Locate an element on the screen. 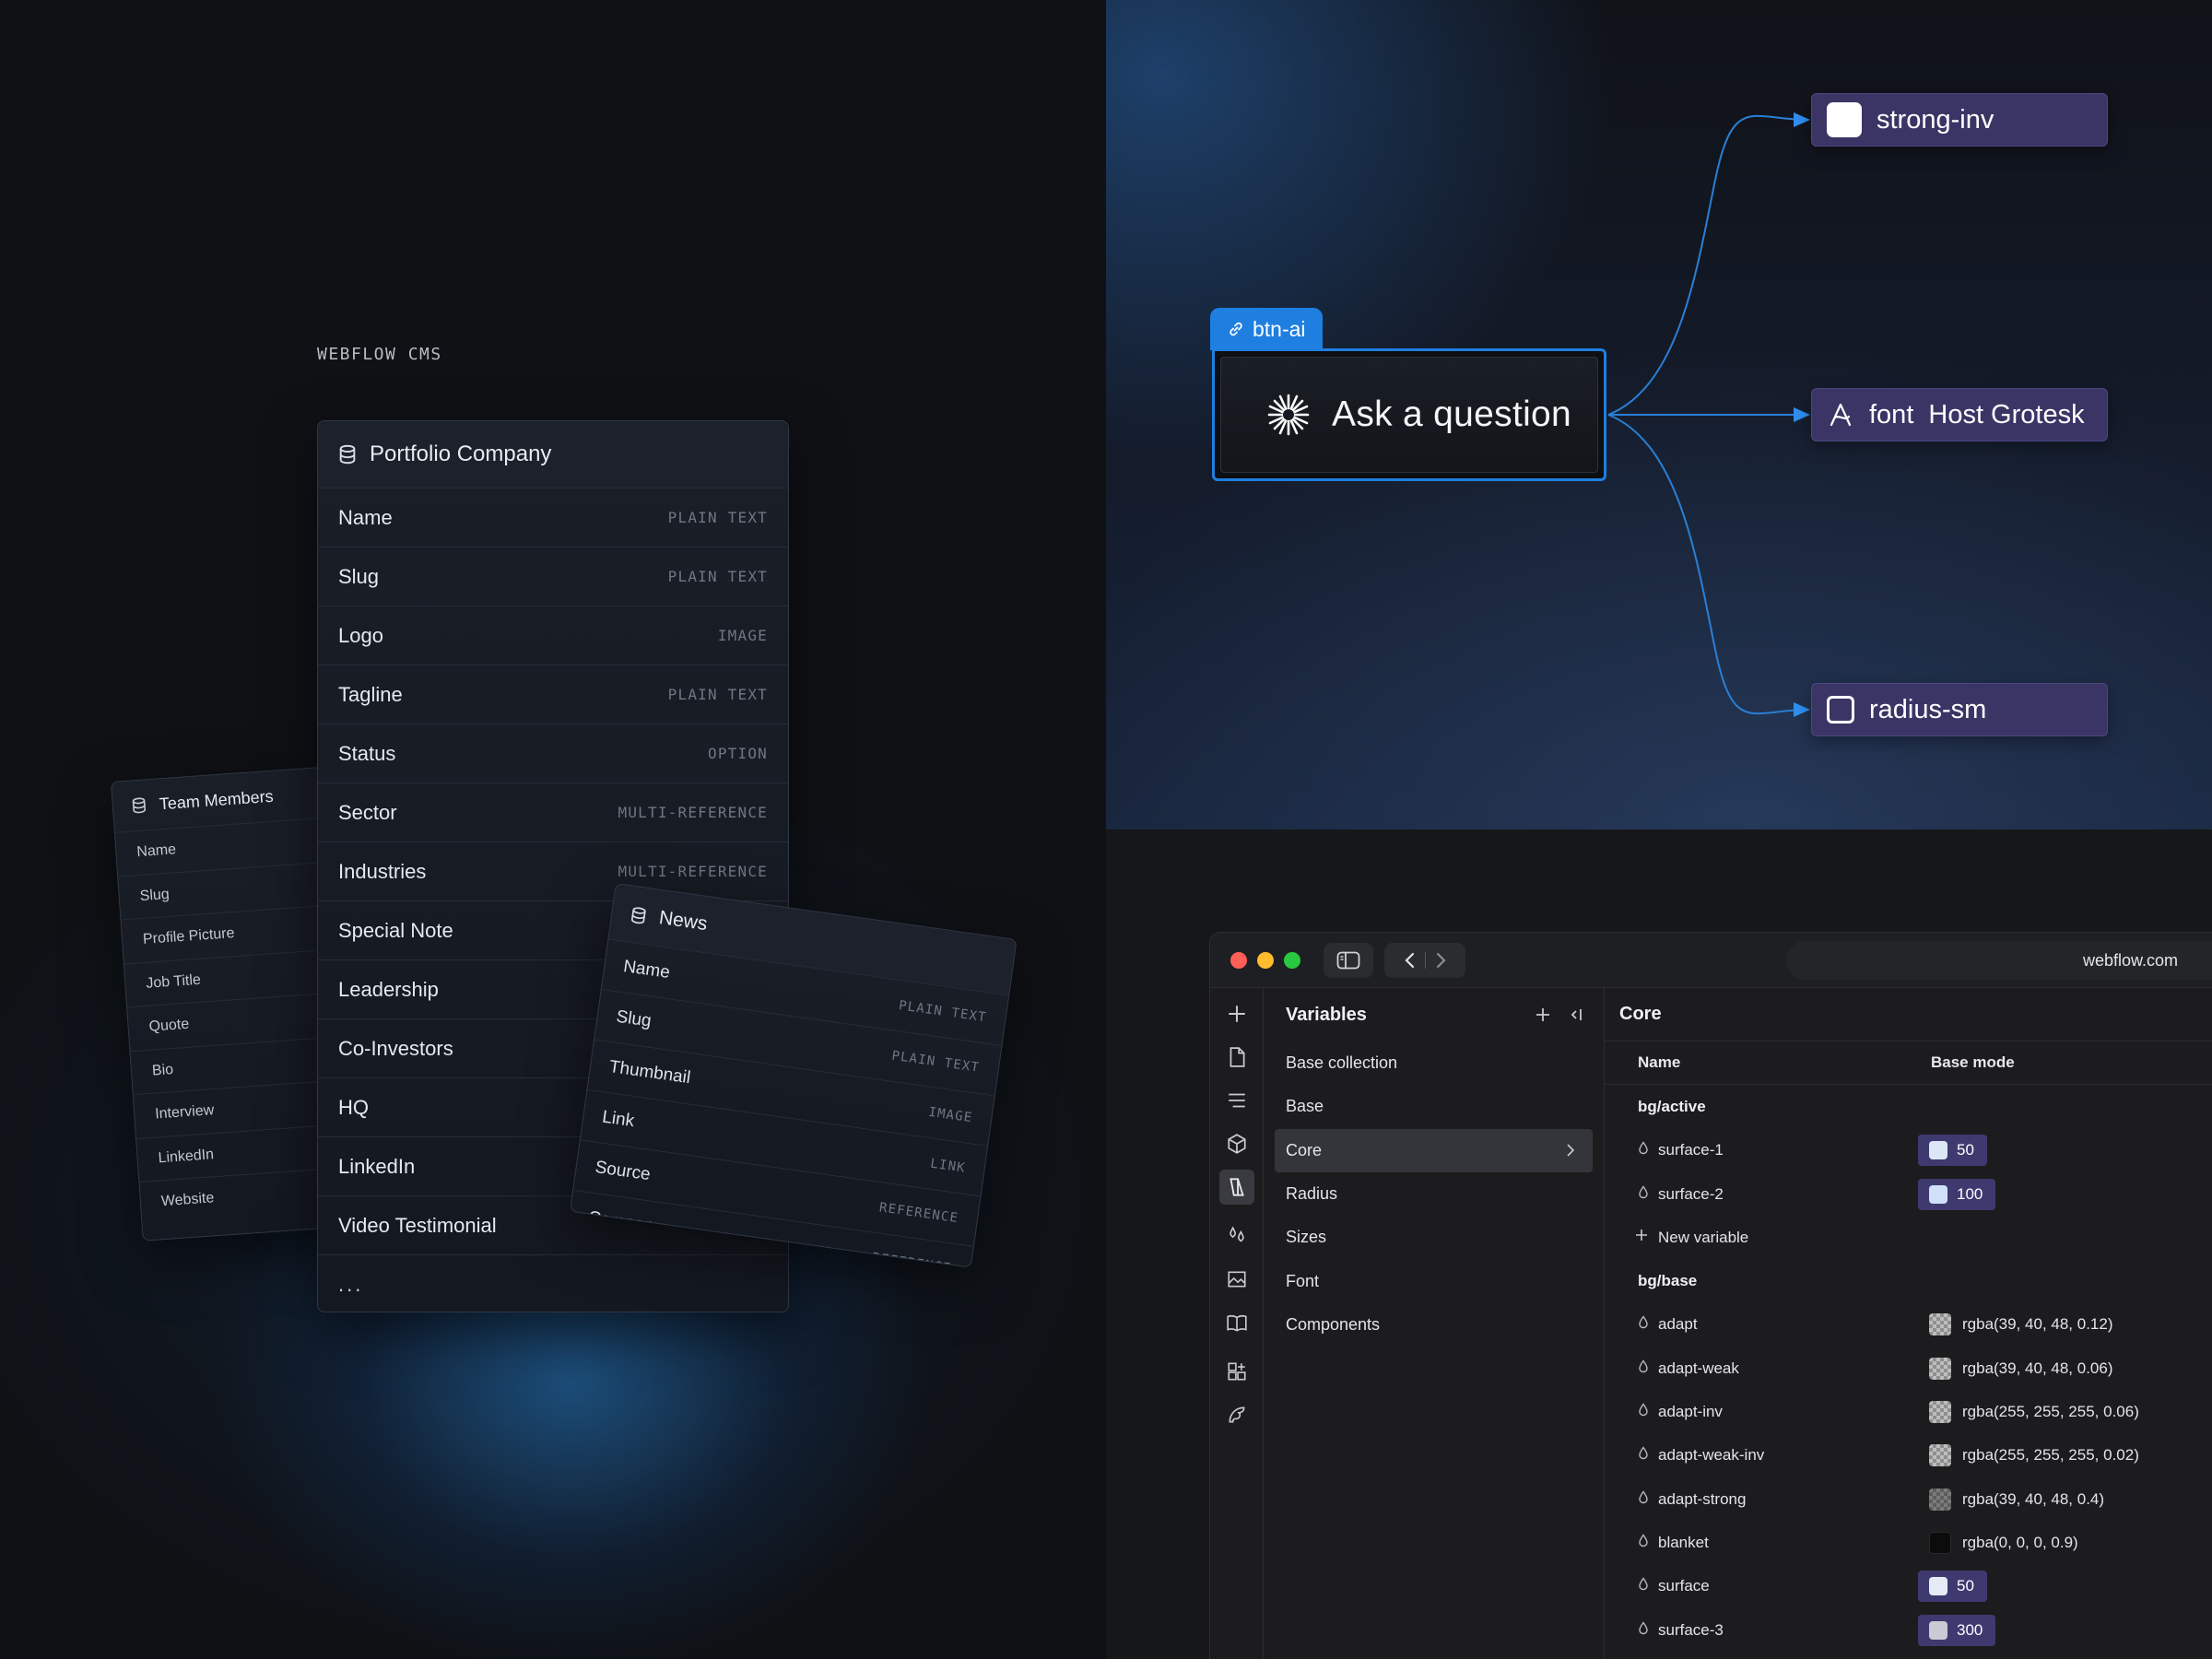  variable-value-cell: rgba(0, 0, 0, 0.9) is located at coordinates (2003, 1542).